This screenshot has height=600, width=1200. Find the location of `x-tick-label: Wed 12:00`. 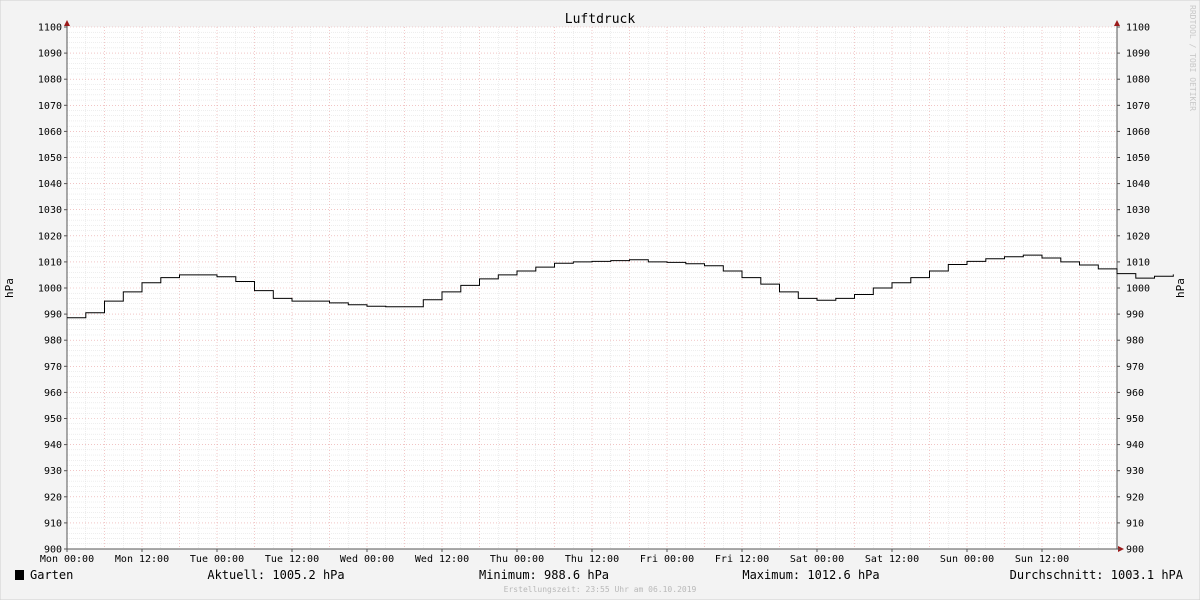

x-tick-label: Wed 12:00 is located at coordinates (442, 559).